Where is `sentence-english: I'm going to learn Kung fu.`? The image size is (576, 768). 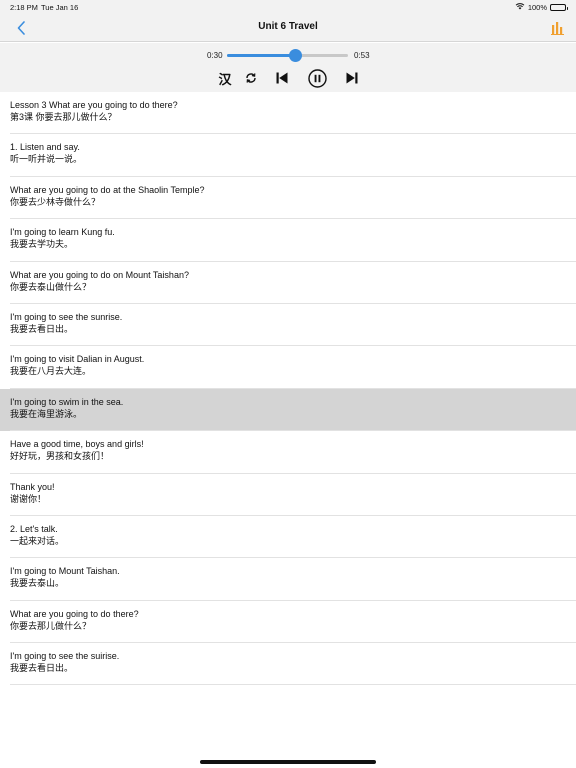
sentence-english: I'm going to learn Kung fu. is located at coordinates (62, 232).